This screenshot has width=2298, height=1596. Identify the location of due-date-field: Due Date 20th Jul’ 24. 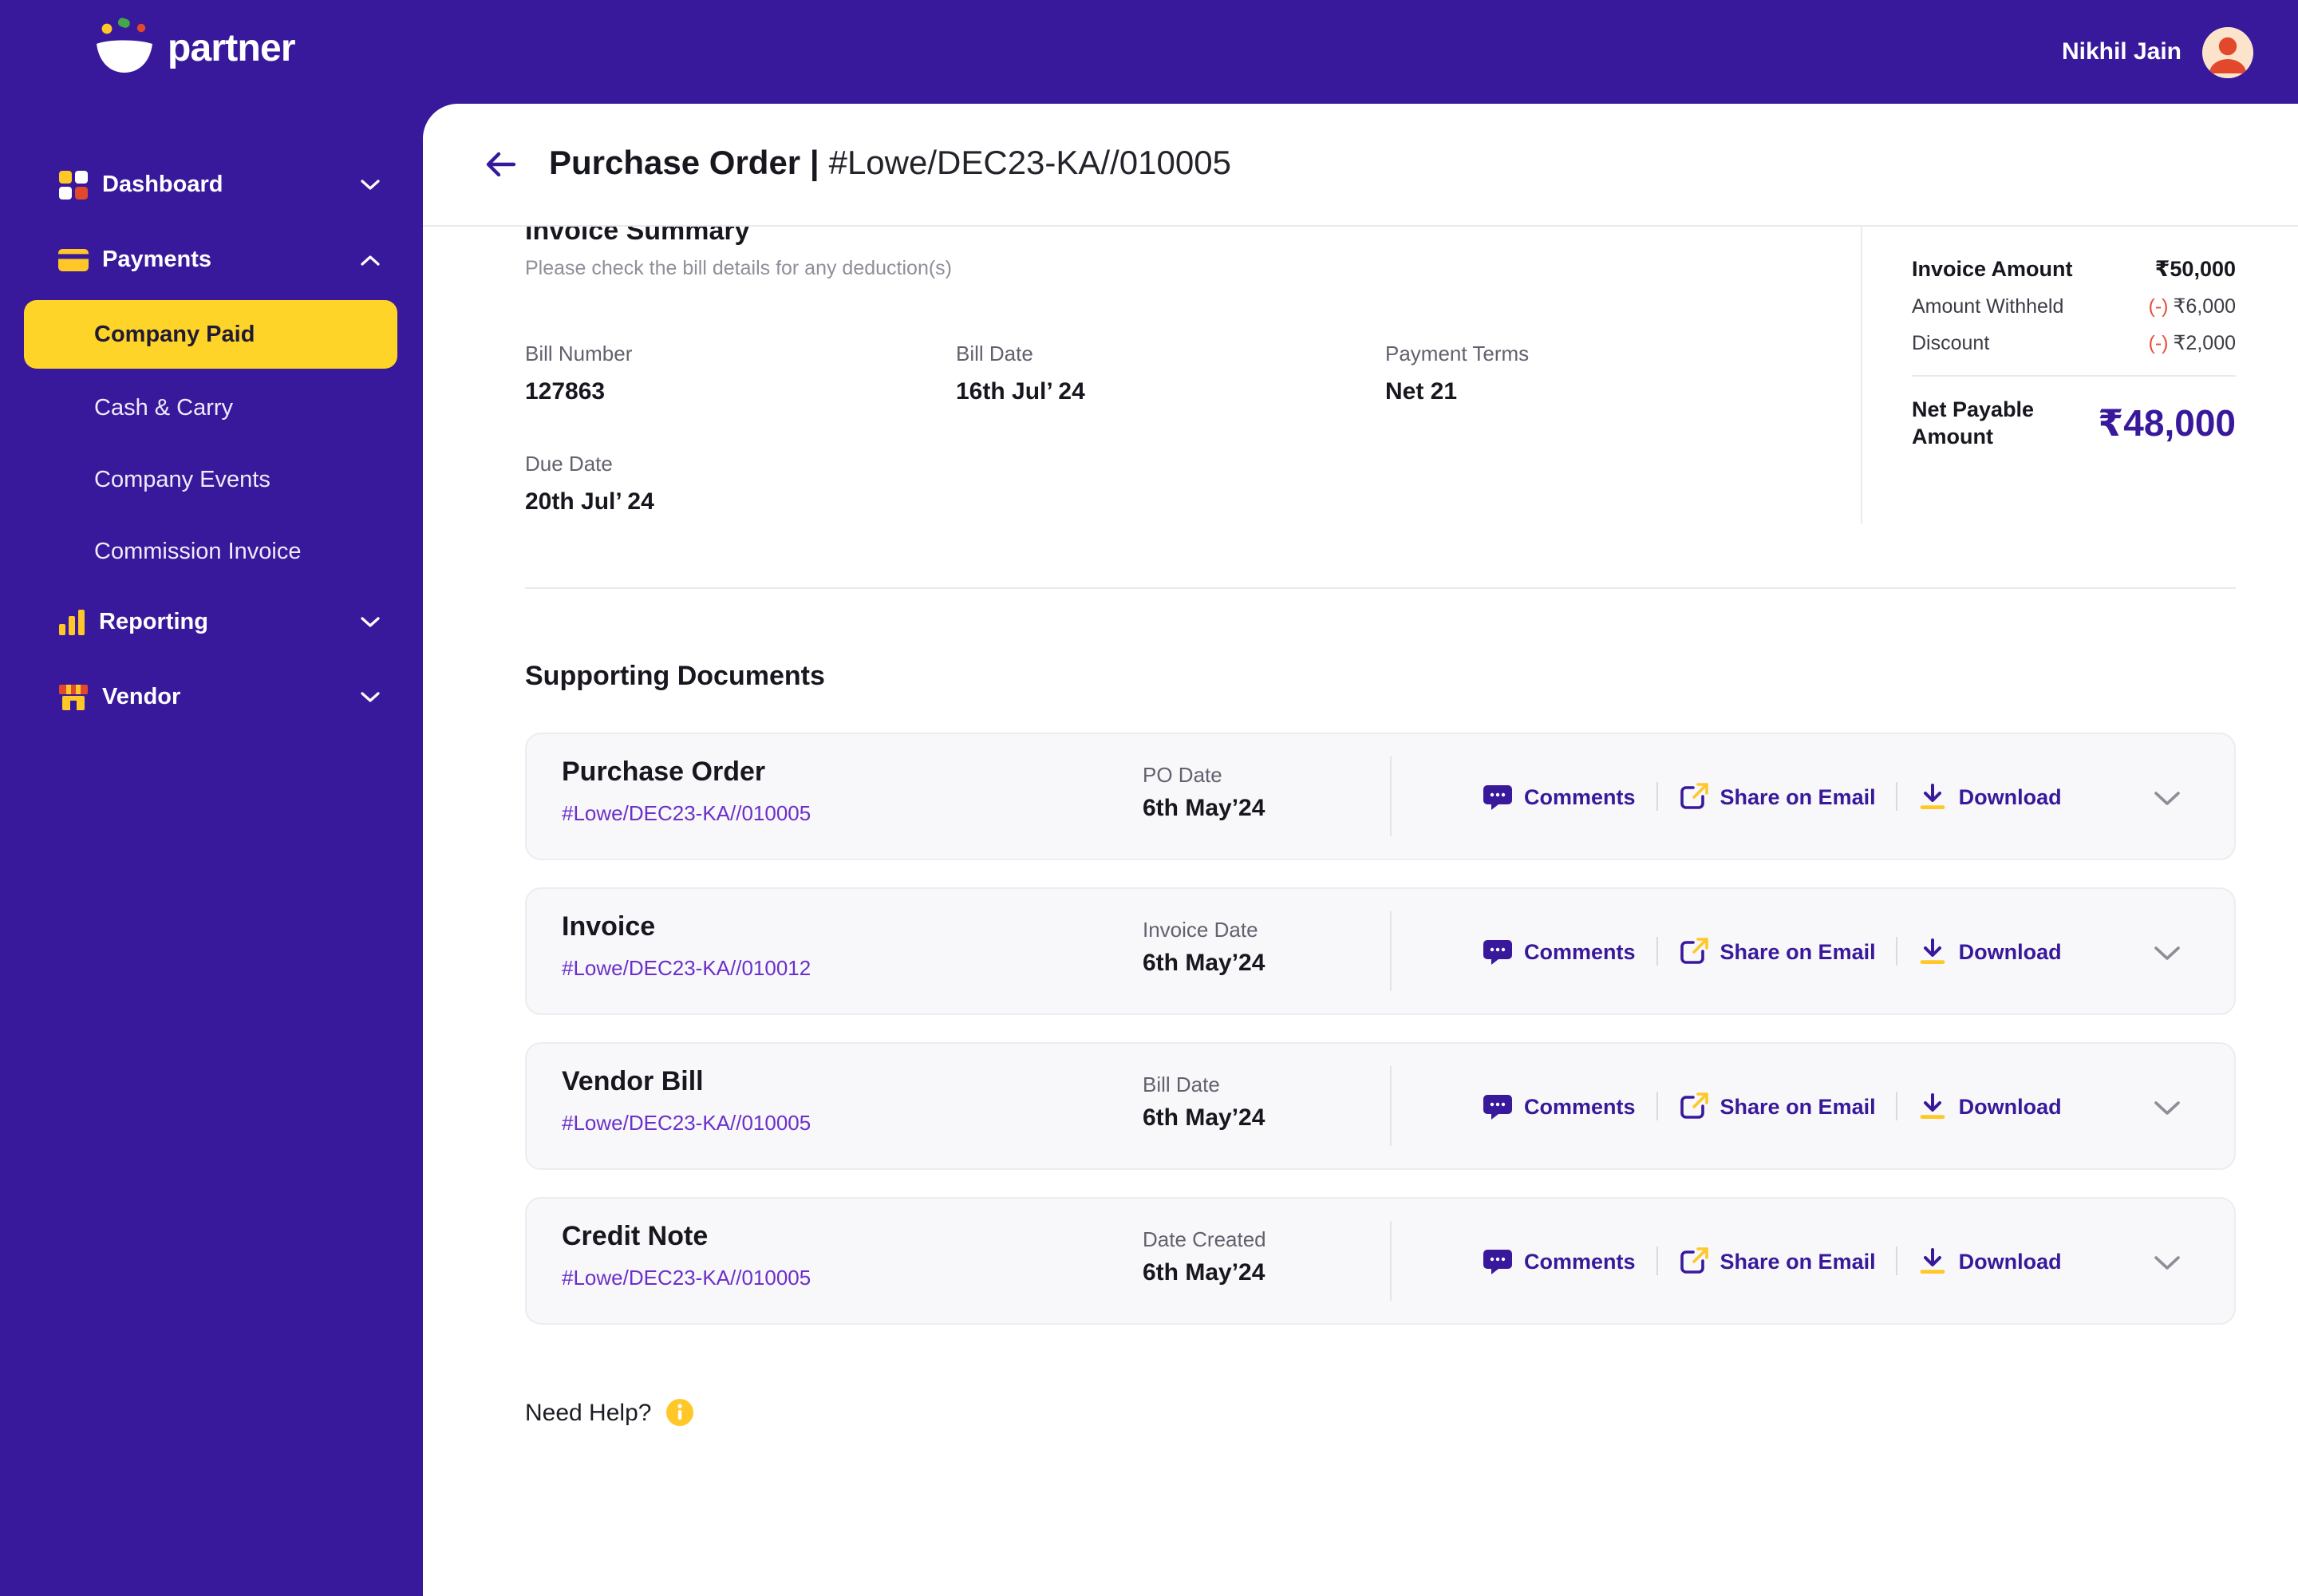
(741, 484).